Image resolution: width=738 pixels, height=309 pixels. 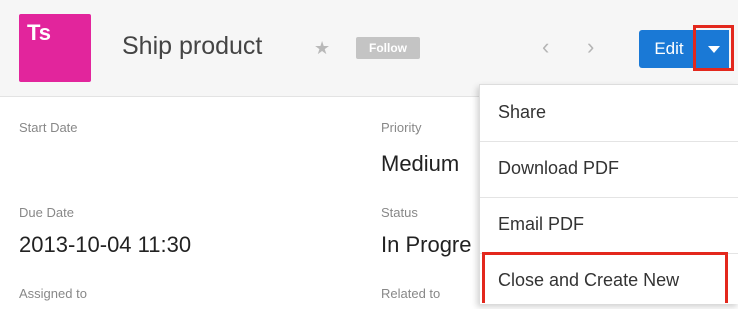 I want to click on assigned-to-label: Assigned to, so click(x=53, y=293).